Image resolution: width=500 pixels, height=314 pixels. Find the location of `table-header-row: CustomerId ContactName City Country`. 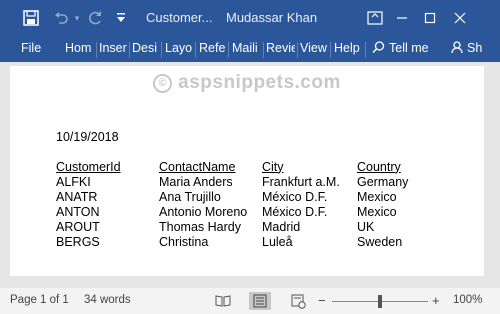

table-header-row: CustomerId ContactName City Country is located at coordinates (241, 166).